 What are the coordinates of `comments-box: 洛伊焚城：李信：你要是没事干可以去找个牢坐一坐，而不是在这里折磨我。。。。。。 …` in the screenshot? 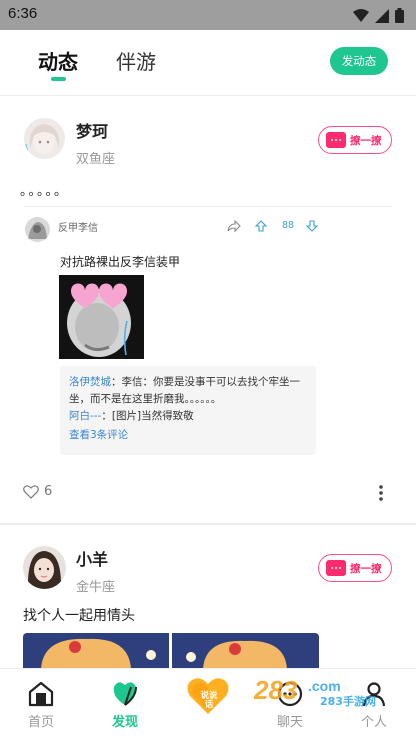 It's located at (188, 410).